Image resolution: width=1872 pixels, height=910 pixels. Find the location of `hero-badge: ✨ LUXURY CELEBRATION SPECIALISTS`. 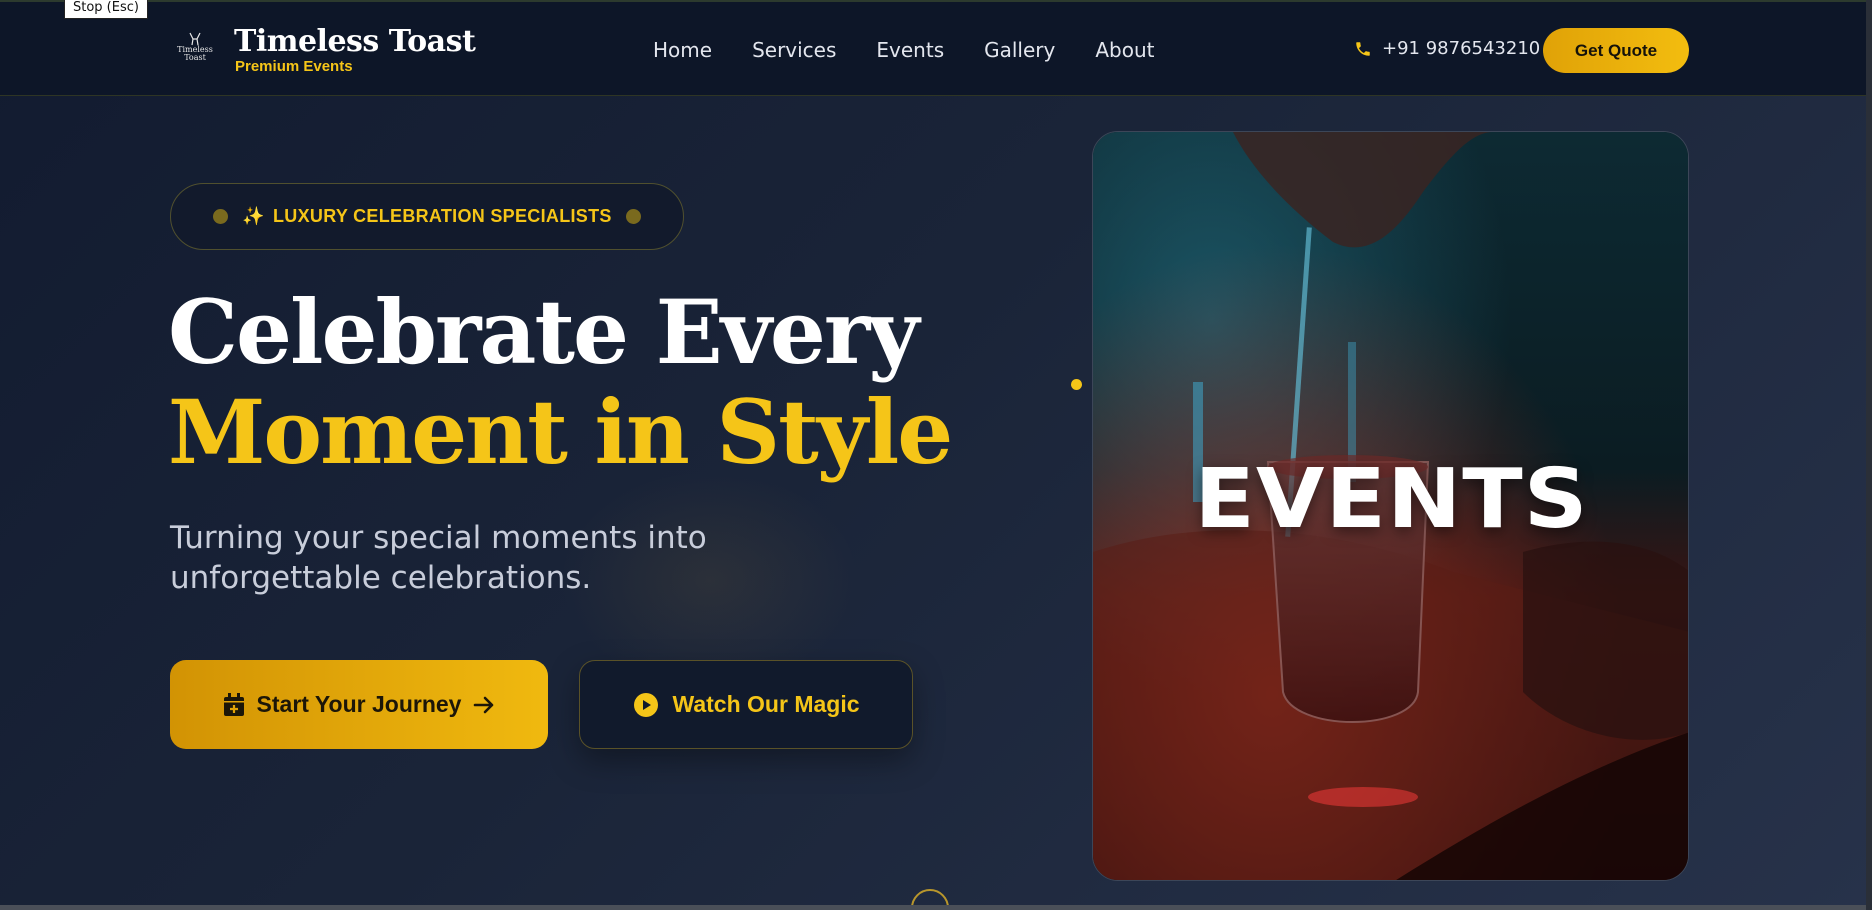

hero-badge: ✨ LUXURY CELEBRATION SPECIALISTS is located at coordinates (427, 216).